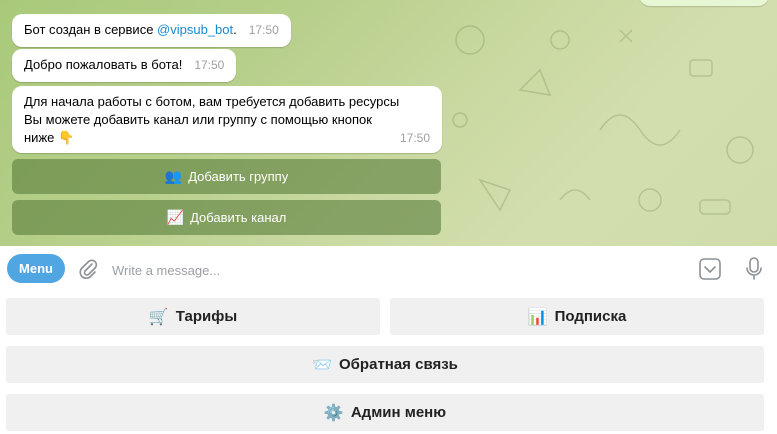 Image resolution: width=777 pixels, height=434 pixels. I want to click on message-text: Добро пожаловать в бота!, so click(103, 64).